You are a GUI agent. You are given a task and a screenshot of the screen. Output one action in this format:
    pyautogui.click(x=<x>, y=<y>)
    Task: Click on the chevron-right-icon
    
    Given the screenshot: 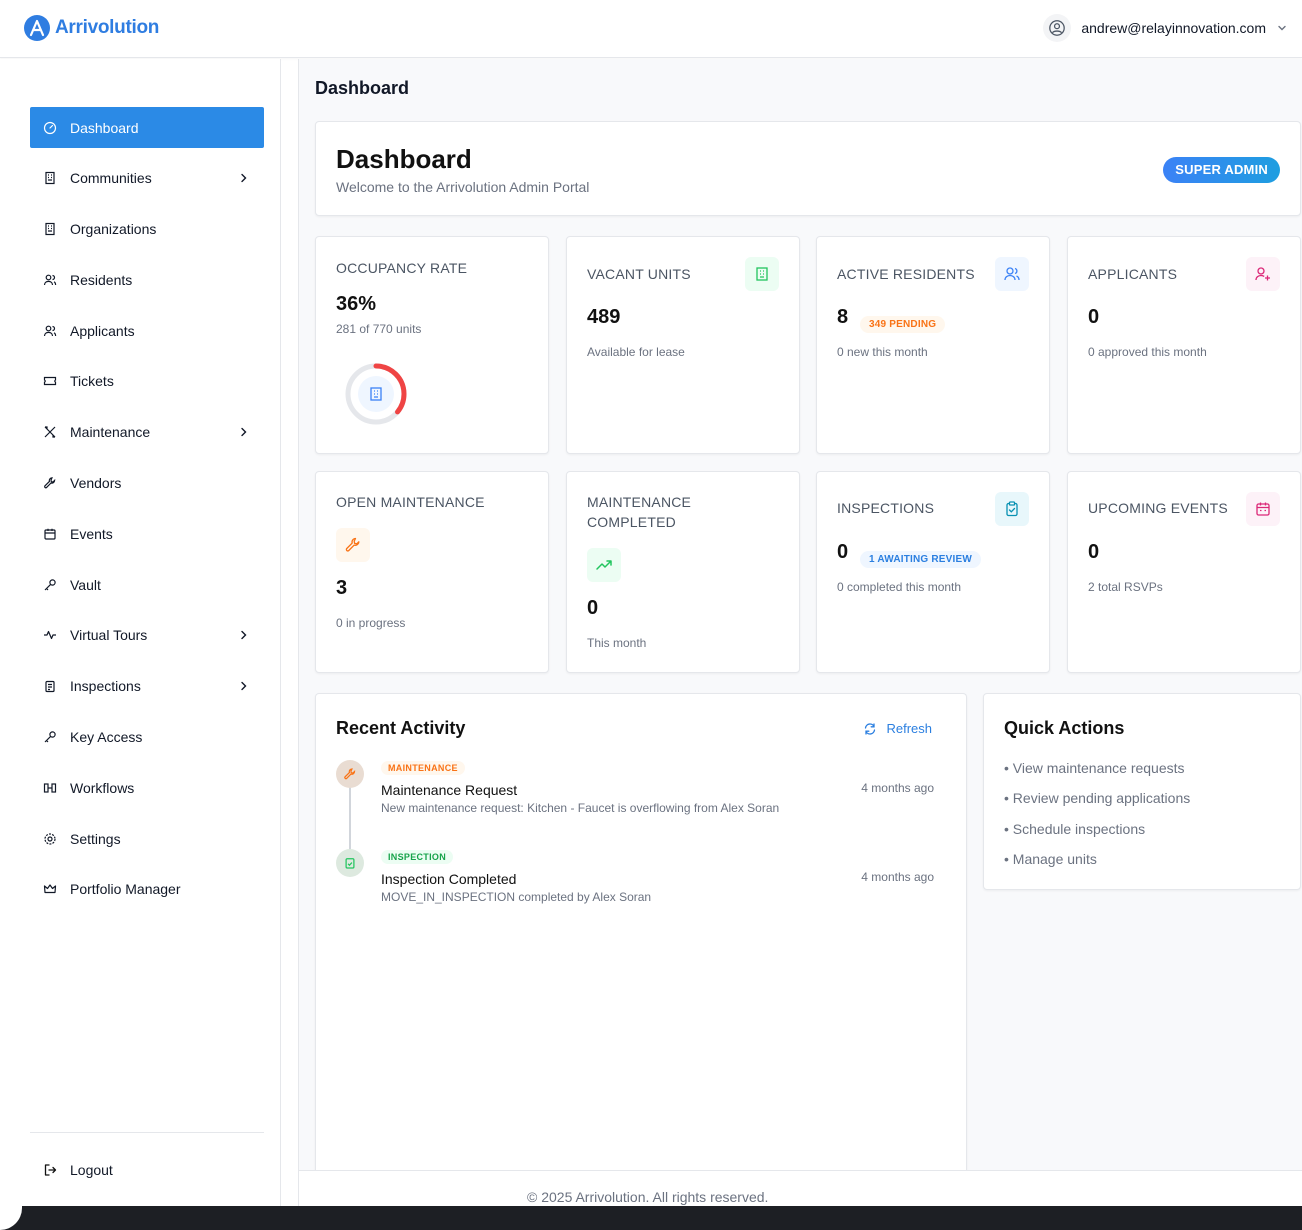 What is the action you would take?
    pyautogui.click(x=244, y=431)
    